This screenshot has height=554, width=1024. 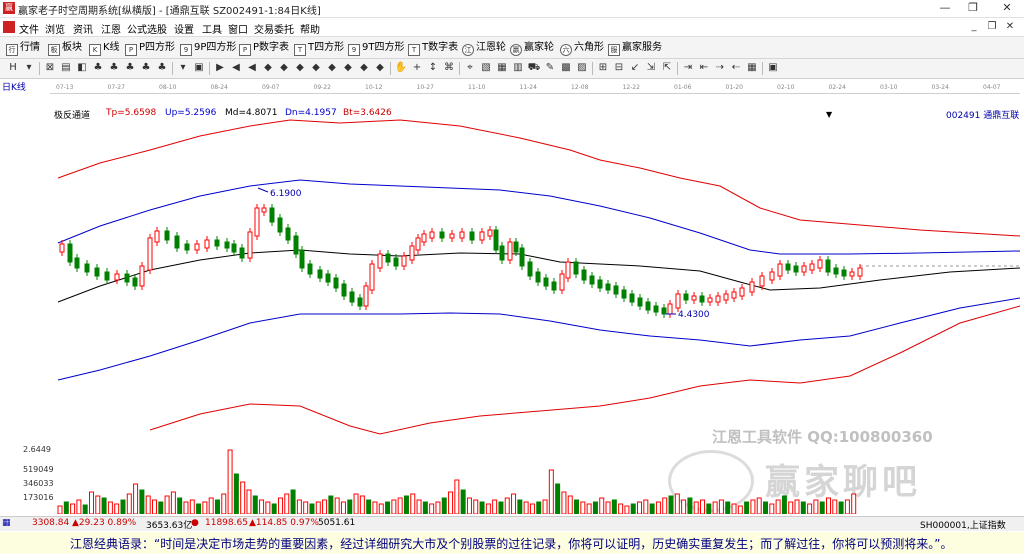 I want to click on toolbar-p-table-button: P P数字表, so click(x=264, y=48).